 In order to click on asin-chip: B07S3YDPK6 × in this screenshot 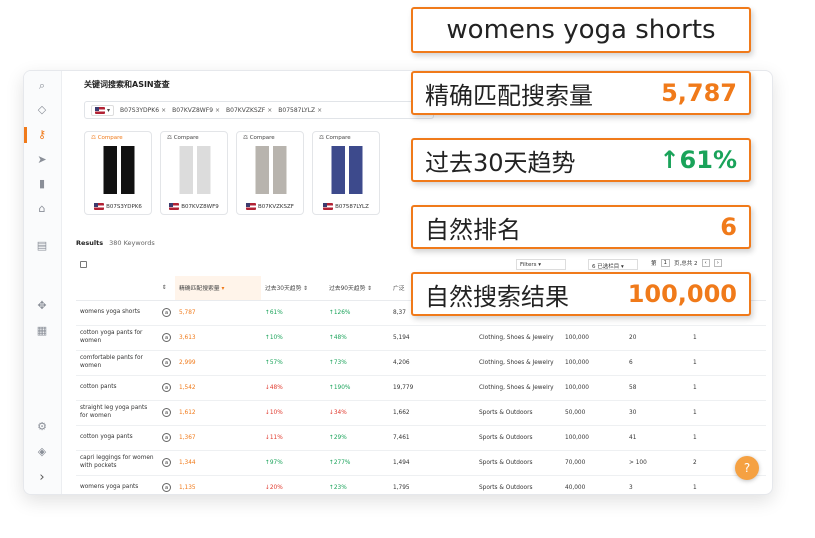, I will do `click(143, 110)`.